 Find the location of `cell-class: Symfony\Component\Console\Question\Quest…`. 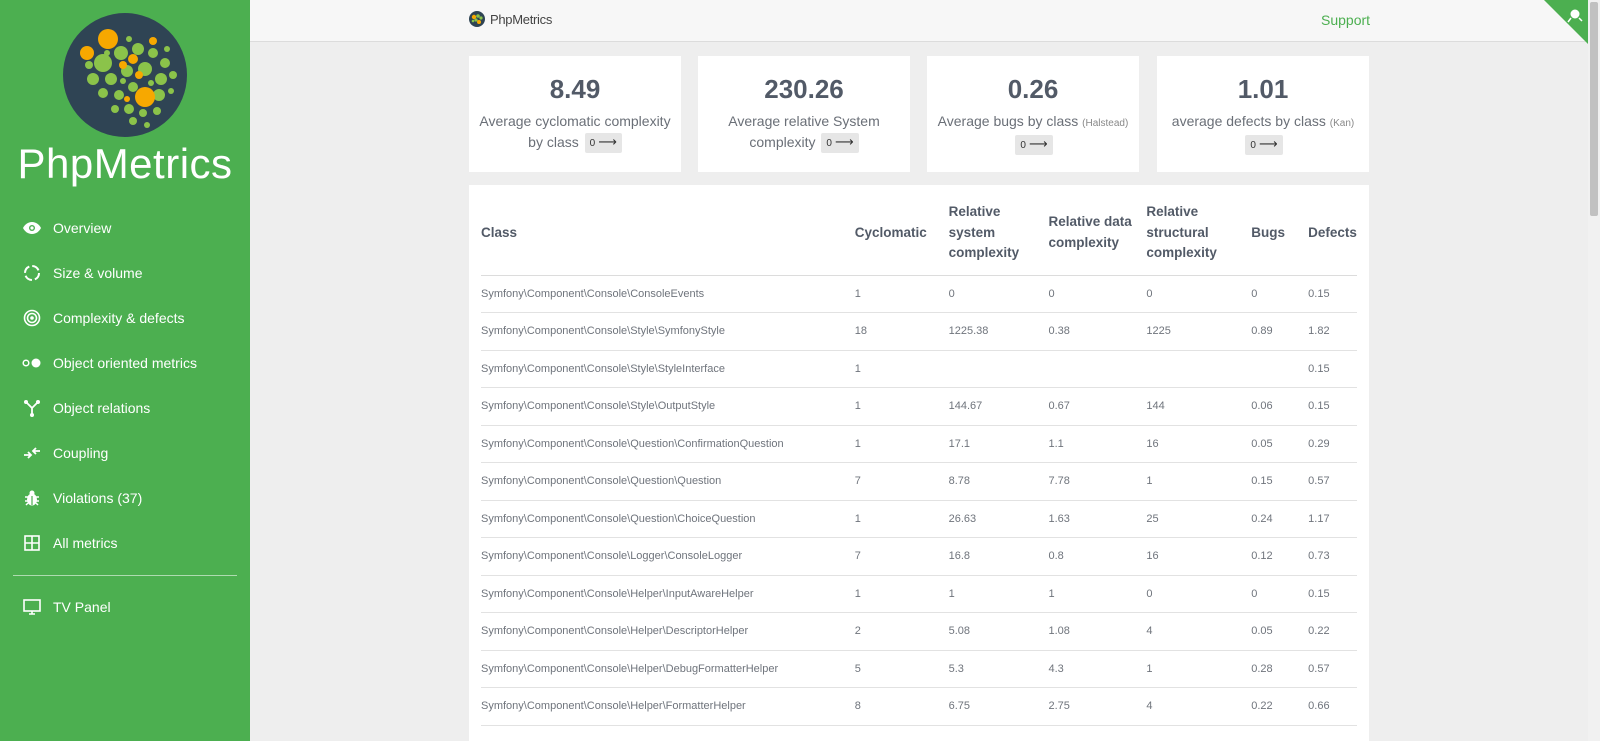

cell-class: Symfony\Component\Console\Question\Quest… is located at coordinates (668, 481).